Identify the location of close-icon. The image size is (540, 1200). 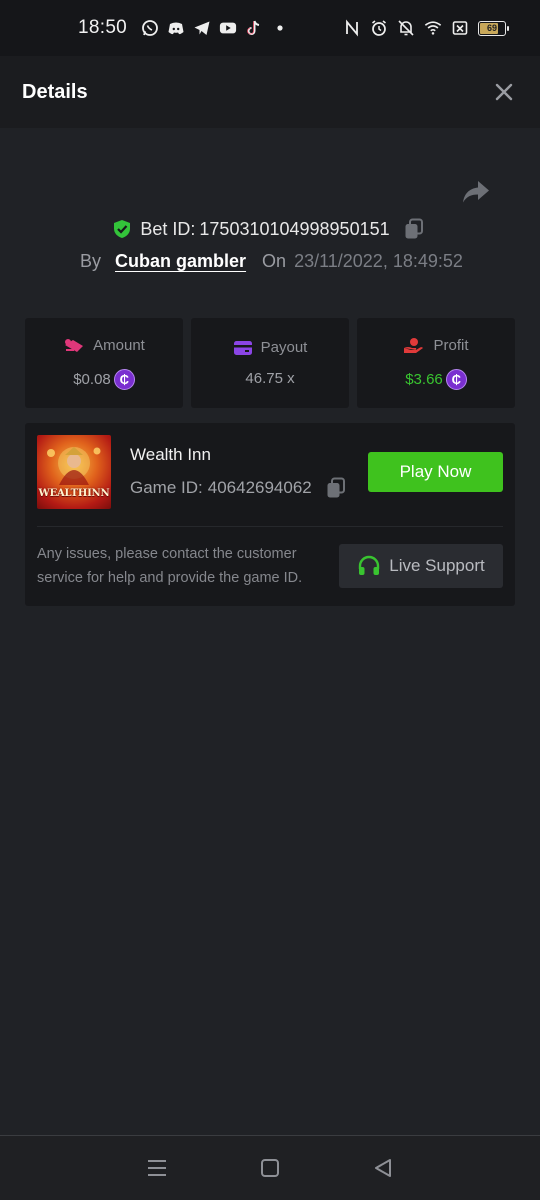
(504, 92).